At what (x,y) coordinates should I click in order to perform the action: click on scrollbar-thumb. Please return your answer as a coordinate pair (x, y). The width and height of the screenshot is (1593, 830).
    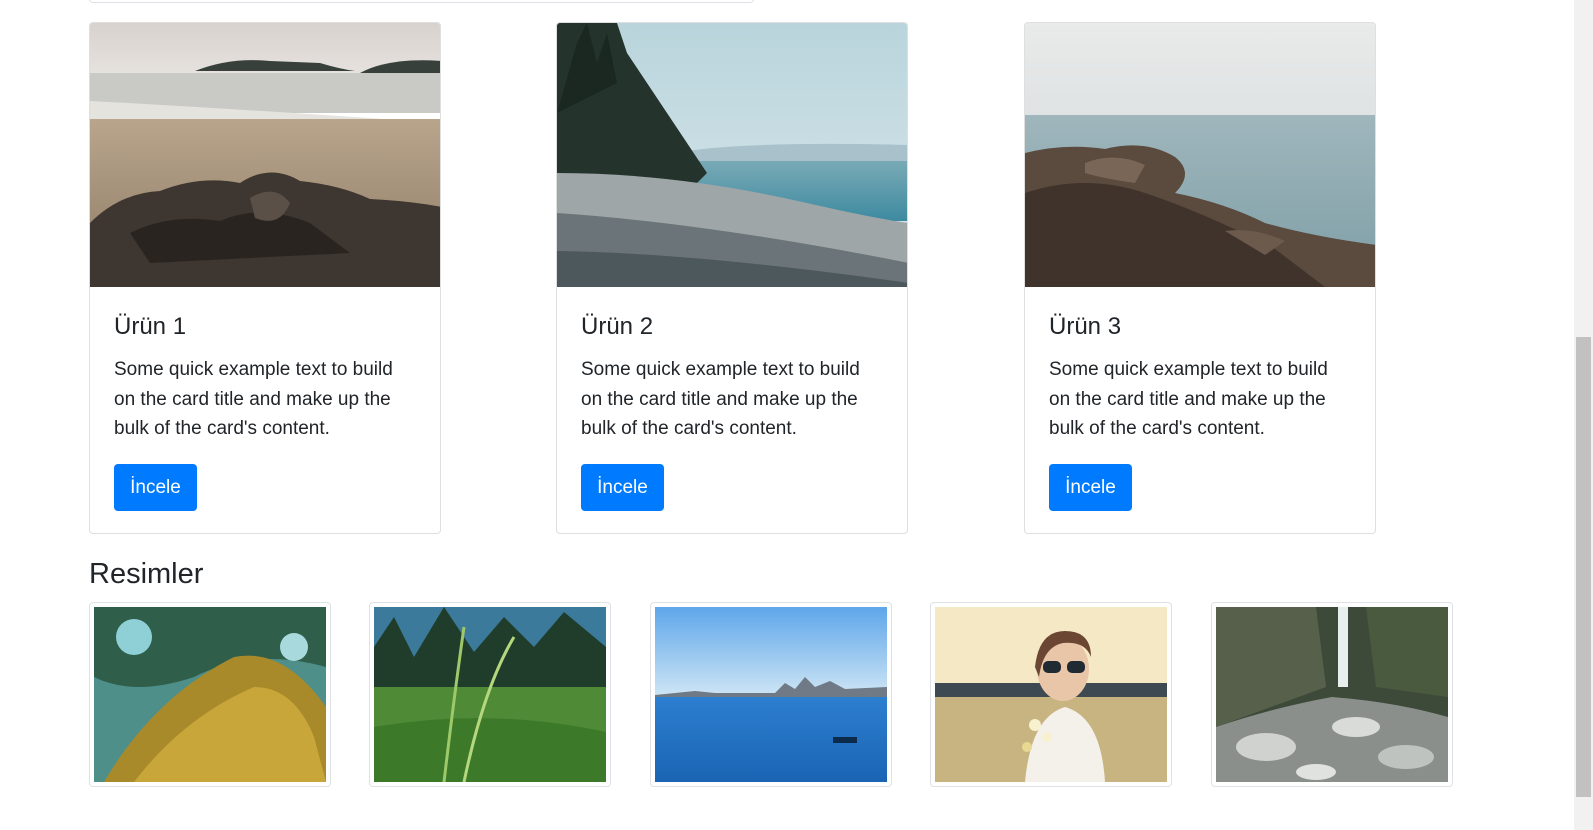
    Looking at the image, I should click on (1583, 567).